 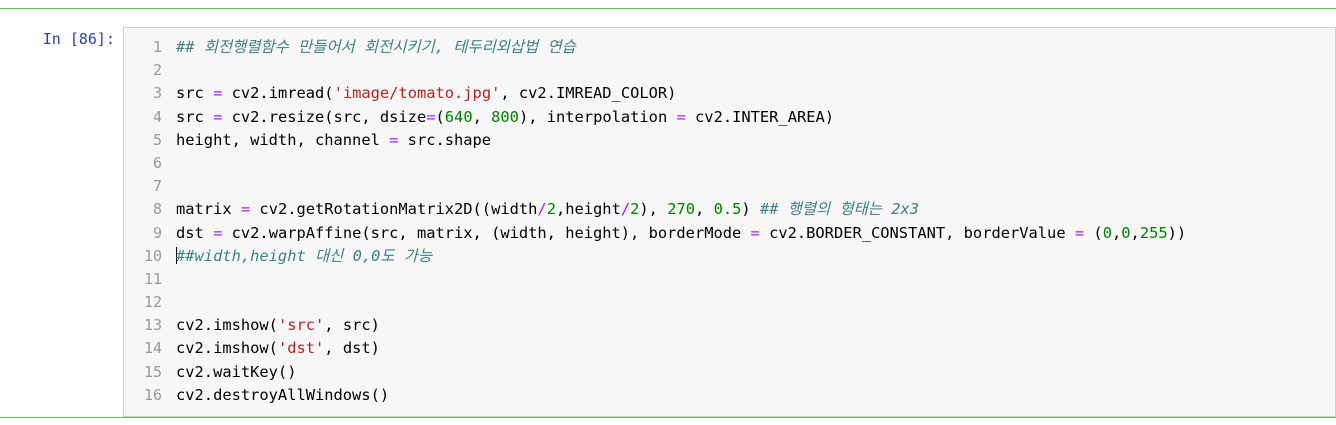 What do you see at coordinates (157, 93) in the screenshot?
I see `line-number: 3` at bounding box center [157, 93].